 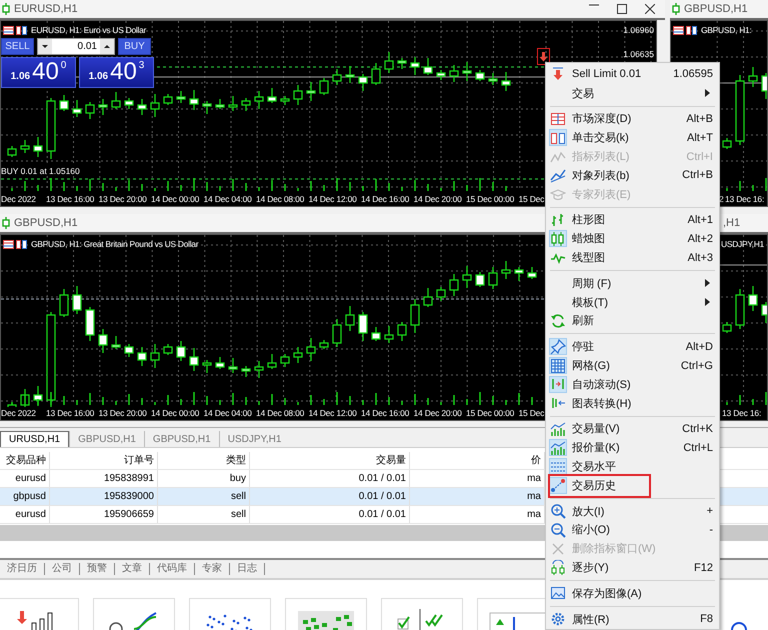 What do you see at coordinates (596, 429) in the screenshot?
I see `menu-label: 交易量(V)` at bounding box center [596, 429].